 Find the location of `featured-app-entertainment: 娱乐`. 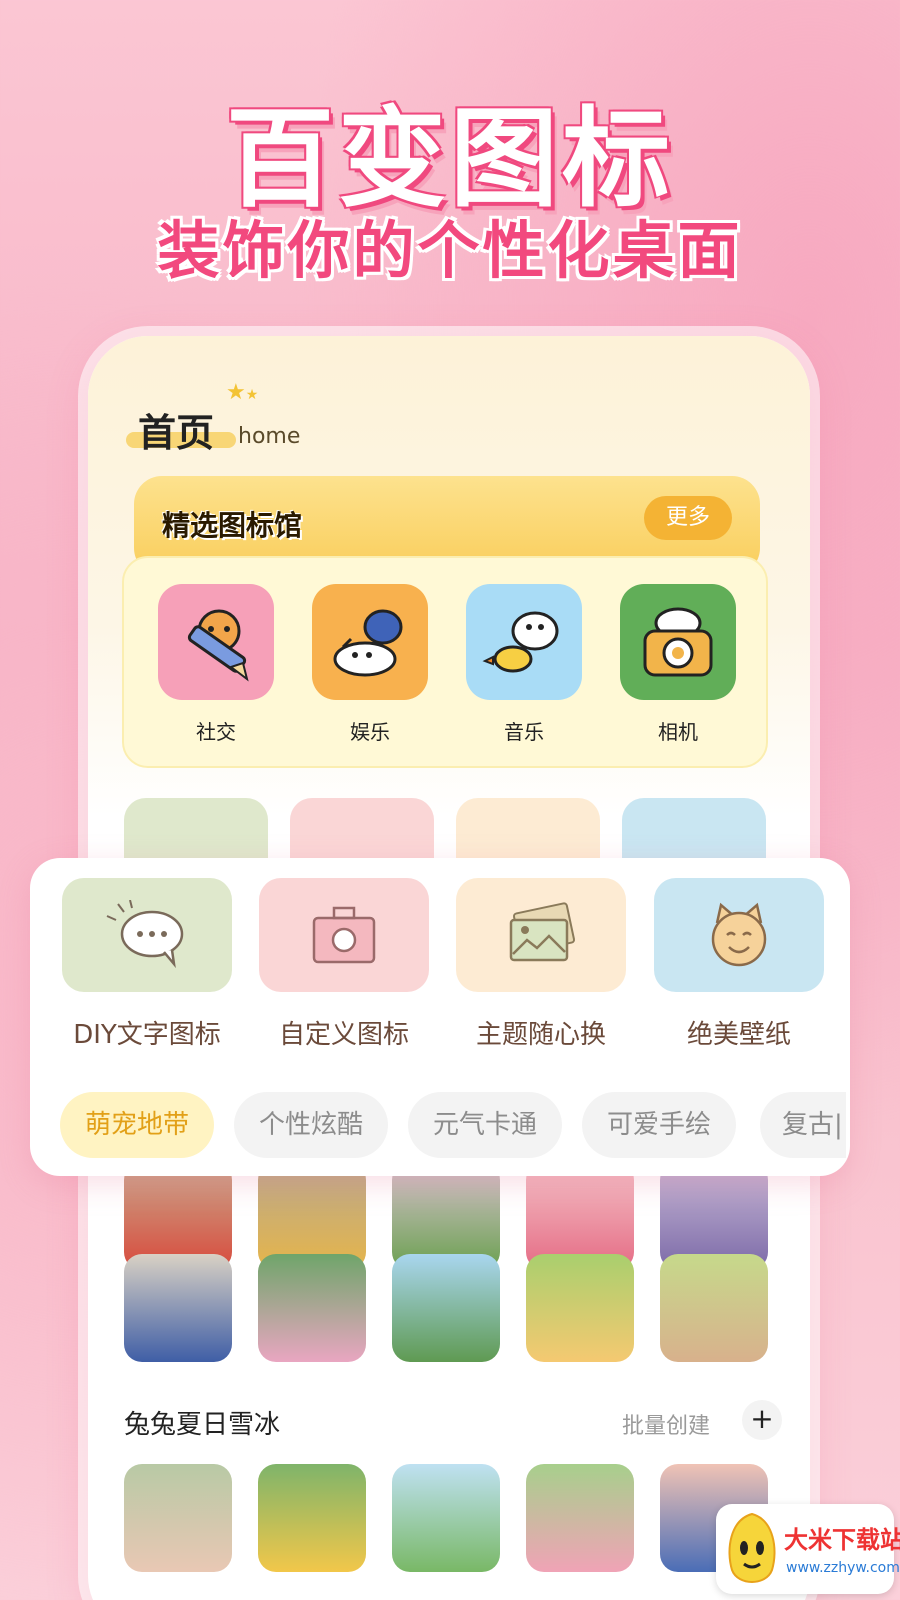

featured-app-entertainment: 娱乐 is located at coordinates (370, 664).